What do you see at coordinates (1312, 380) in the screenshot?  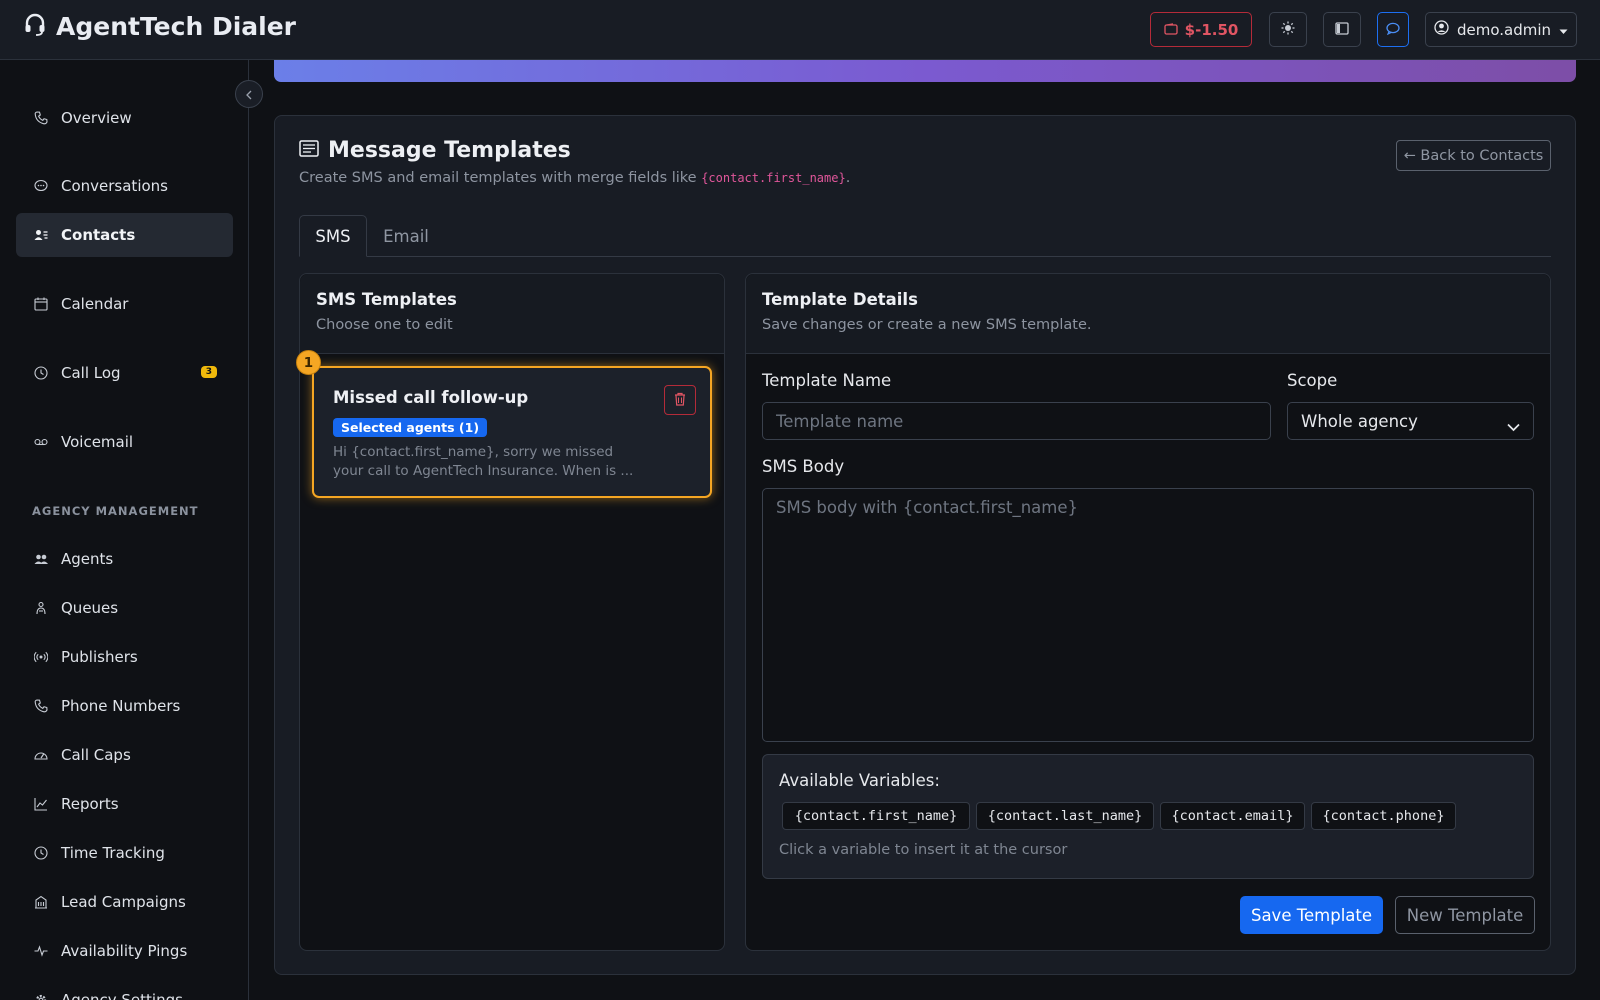 I see `scope-label: Scope` at bounding box center [1312, 380].